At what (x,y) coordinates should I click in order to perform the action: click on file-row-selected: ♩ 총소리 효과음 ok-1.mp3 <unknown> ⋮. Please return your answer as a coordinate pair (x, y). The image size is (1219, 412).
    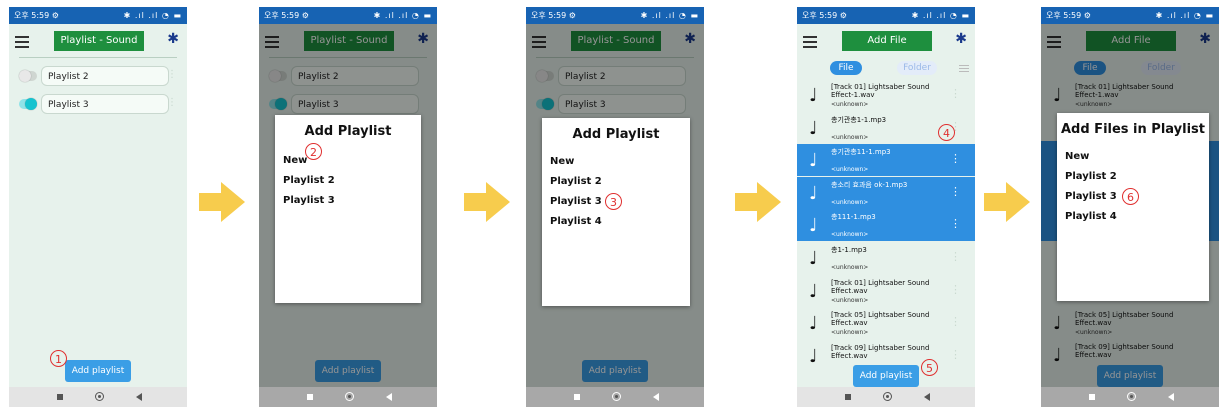
    Looking at the image, I should click on (886, 192).